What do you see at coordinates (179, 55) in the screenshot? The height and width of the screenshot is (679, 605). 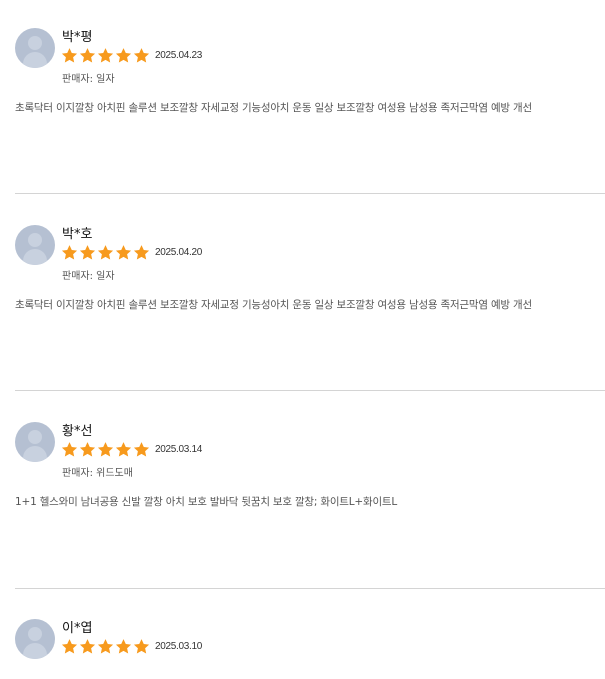 I see `review-date: 2025.04.23` at bounding box center [179, 55].